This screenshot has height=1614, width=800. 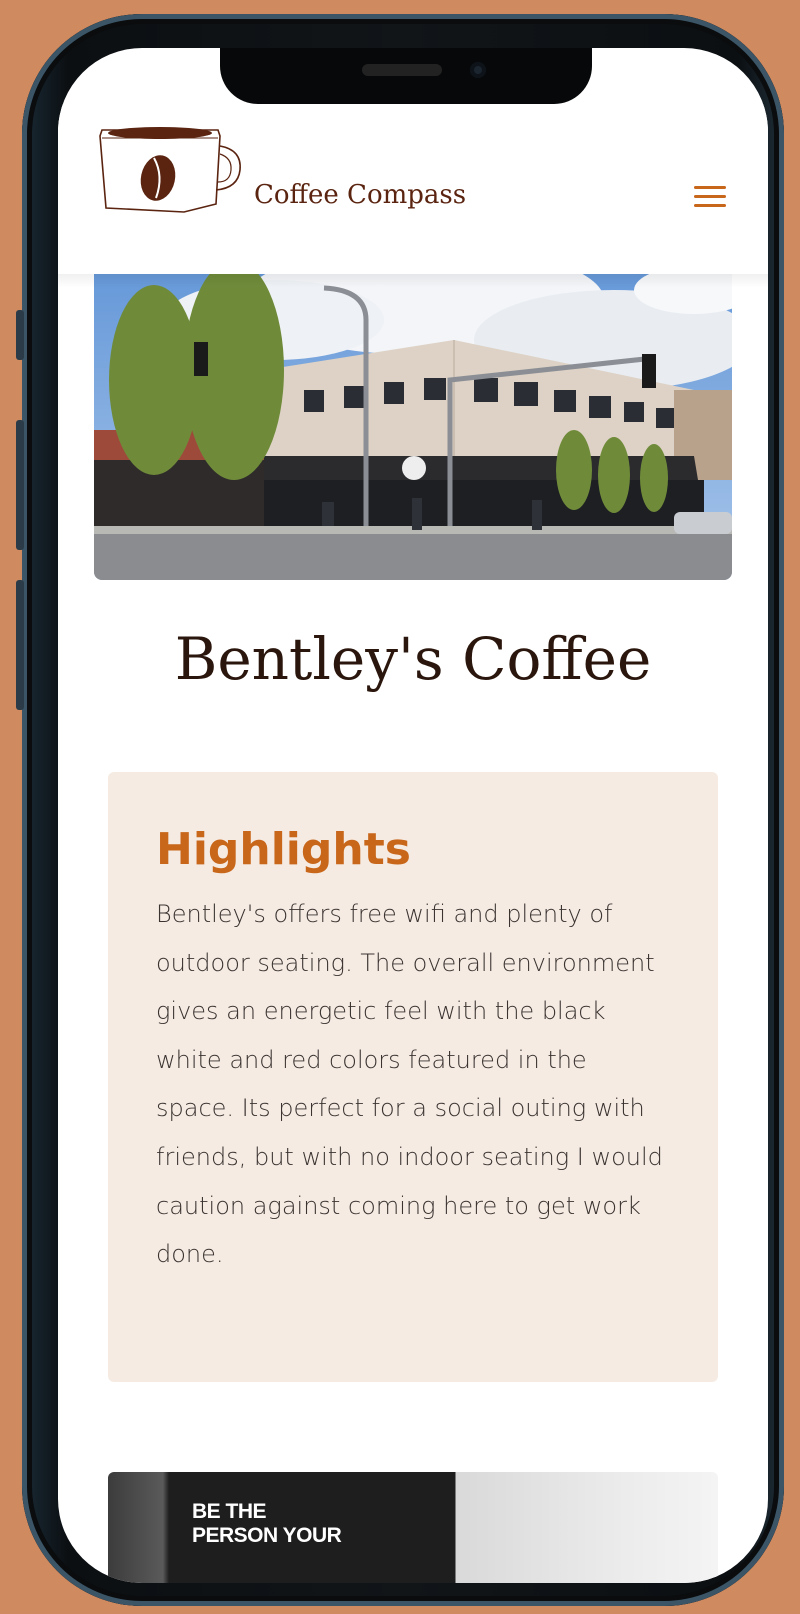 I want to click on poster-line-1: BE THE, so click(x=229, y=1511).